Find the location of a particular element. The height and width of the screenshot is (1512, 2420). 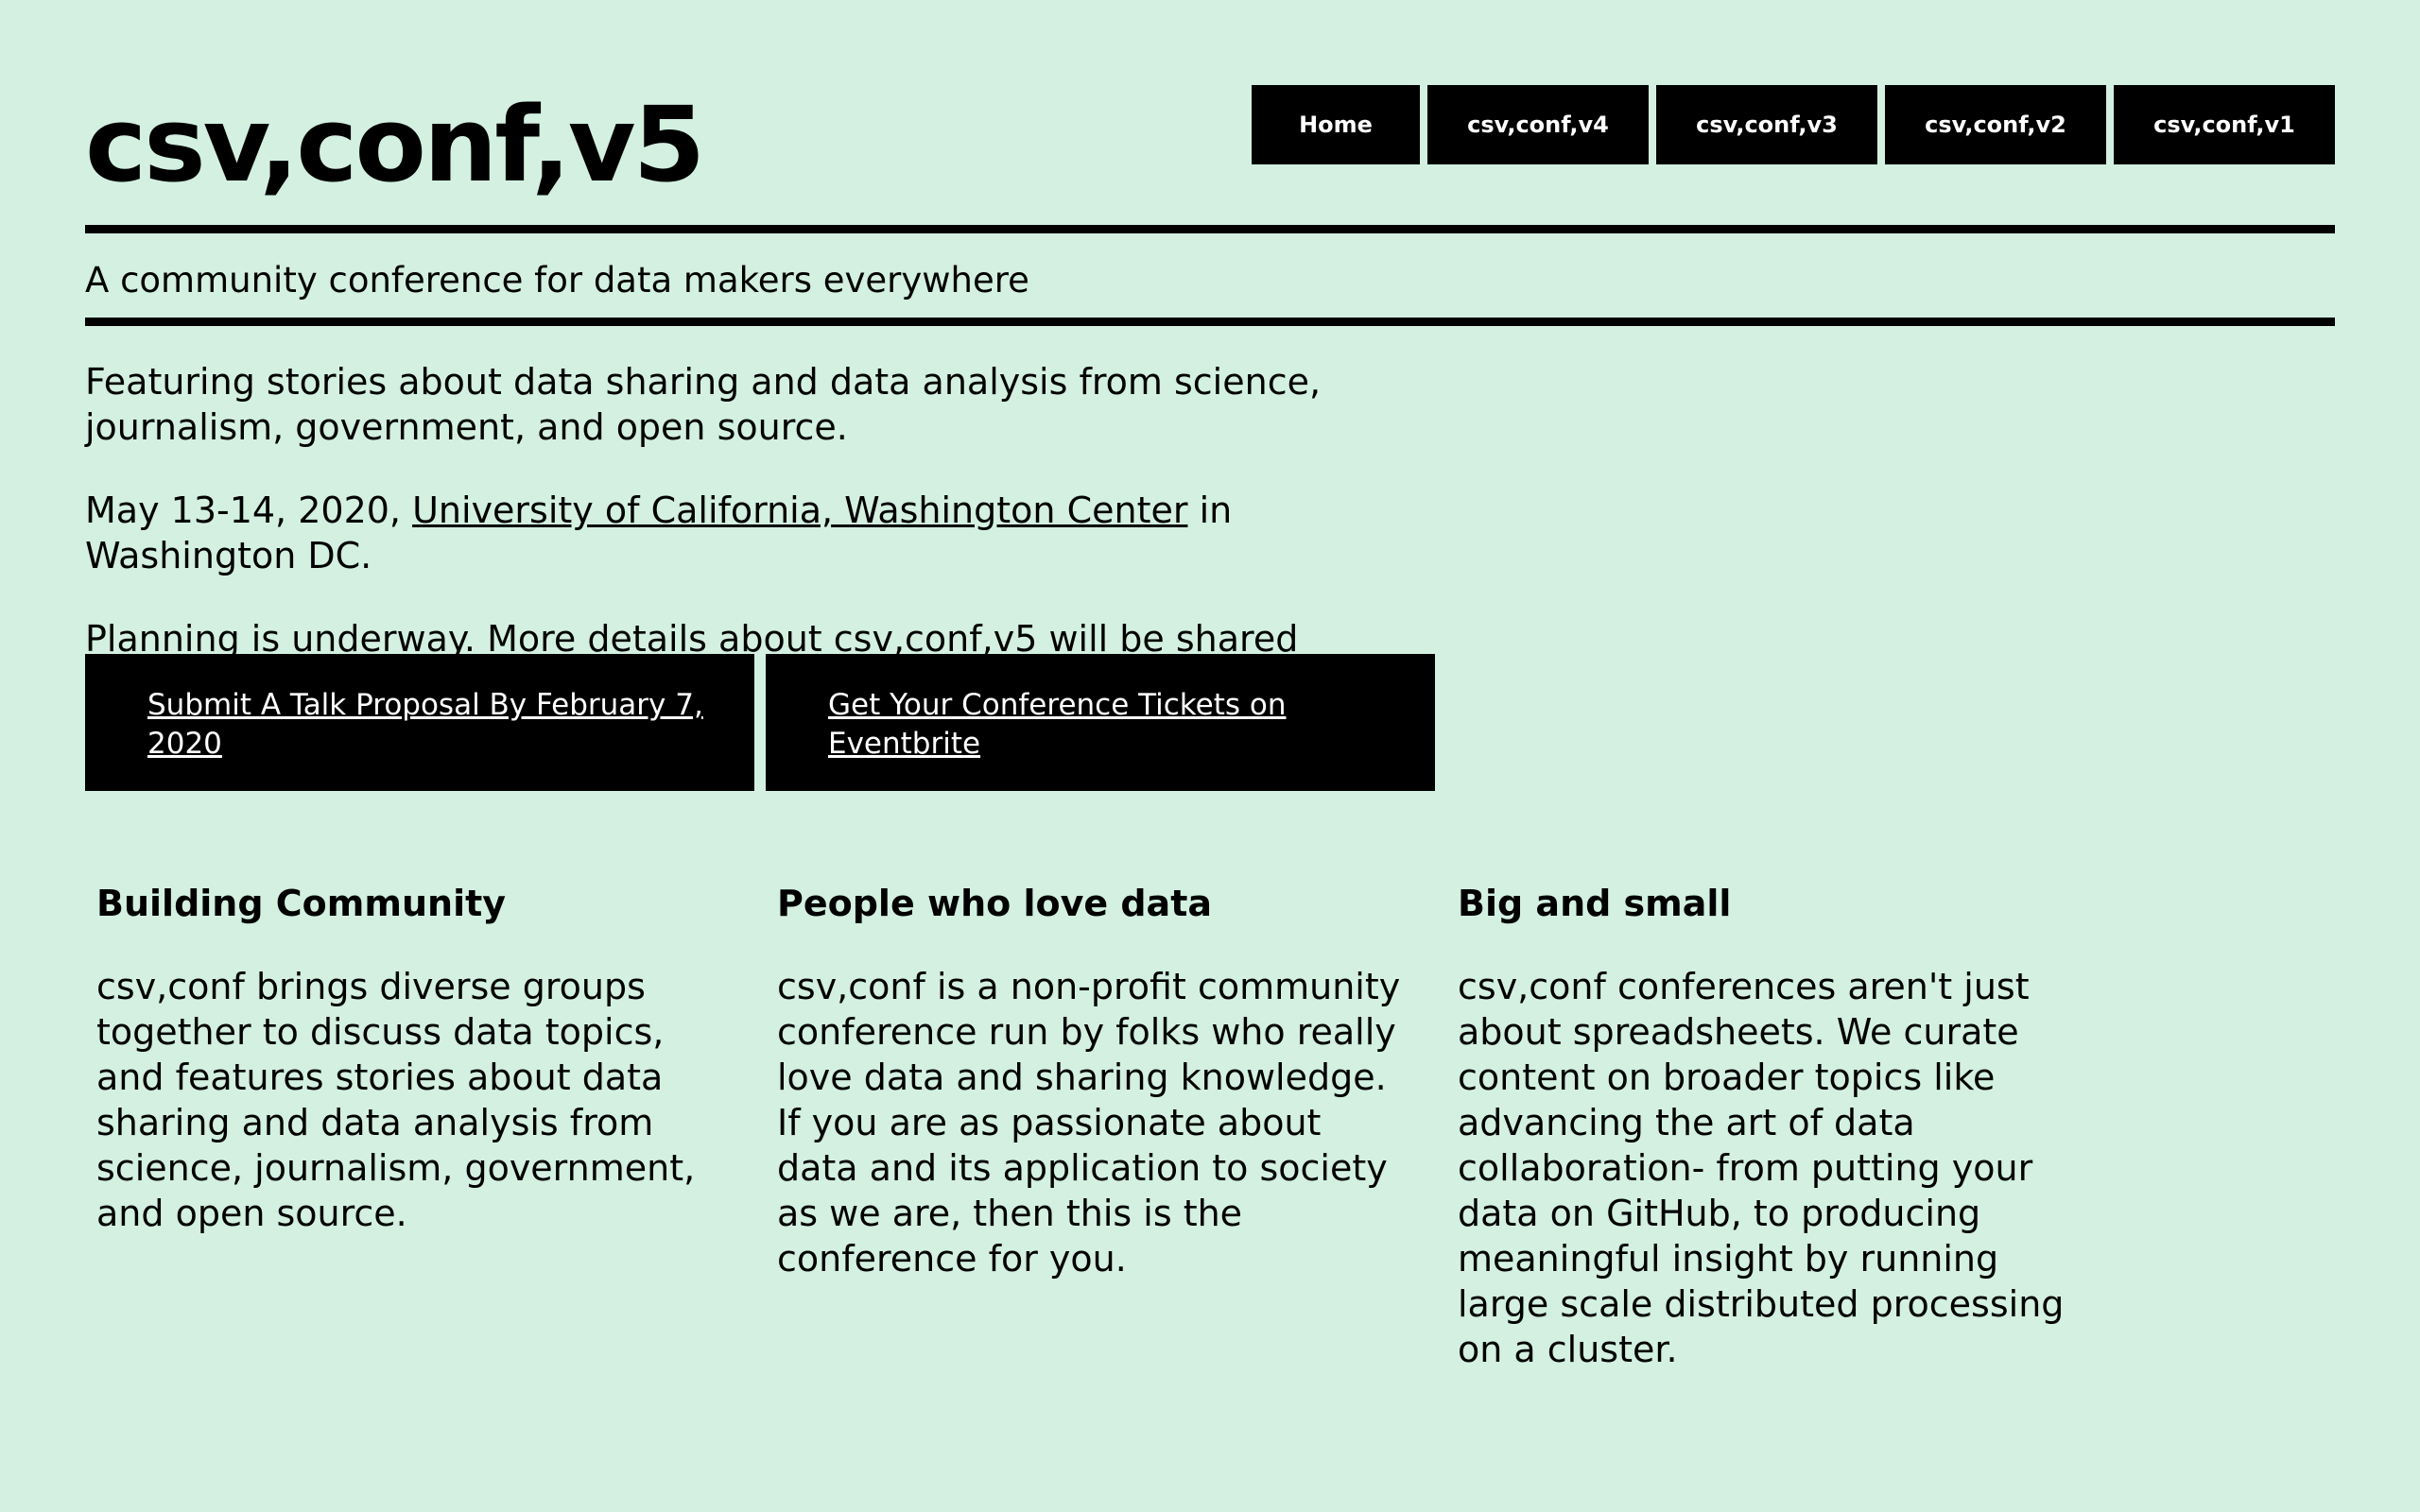

header-divider-top is located at coordinates (1210, 229).